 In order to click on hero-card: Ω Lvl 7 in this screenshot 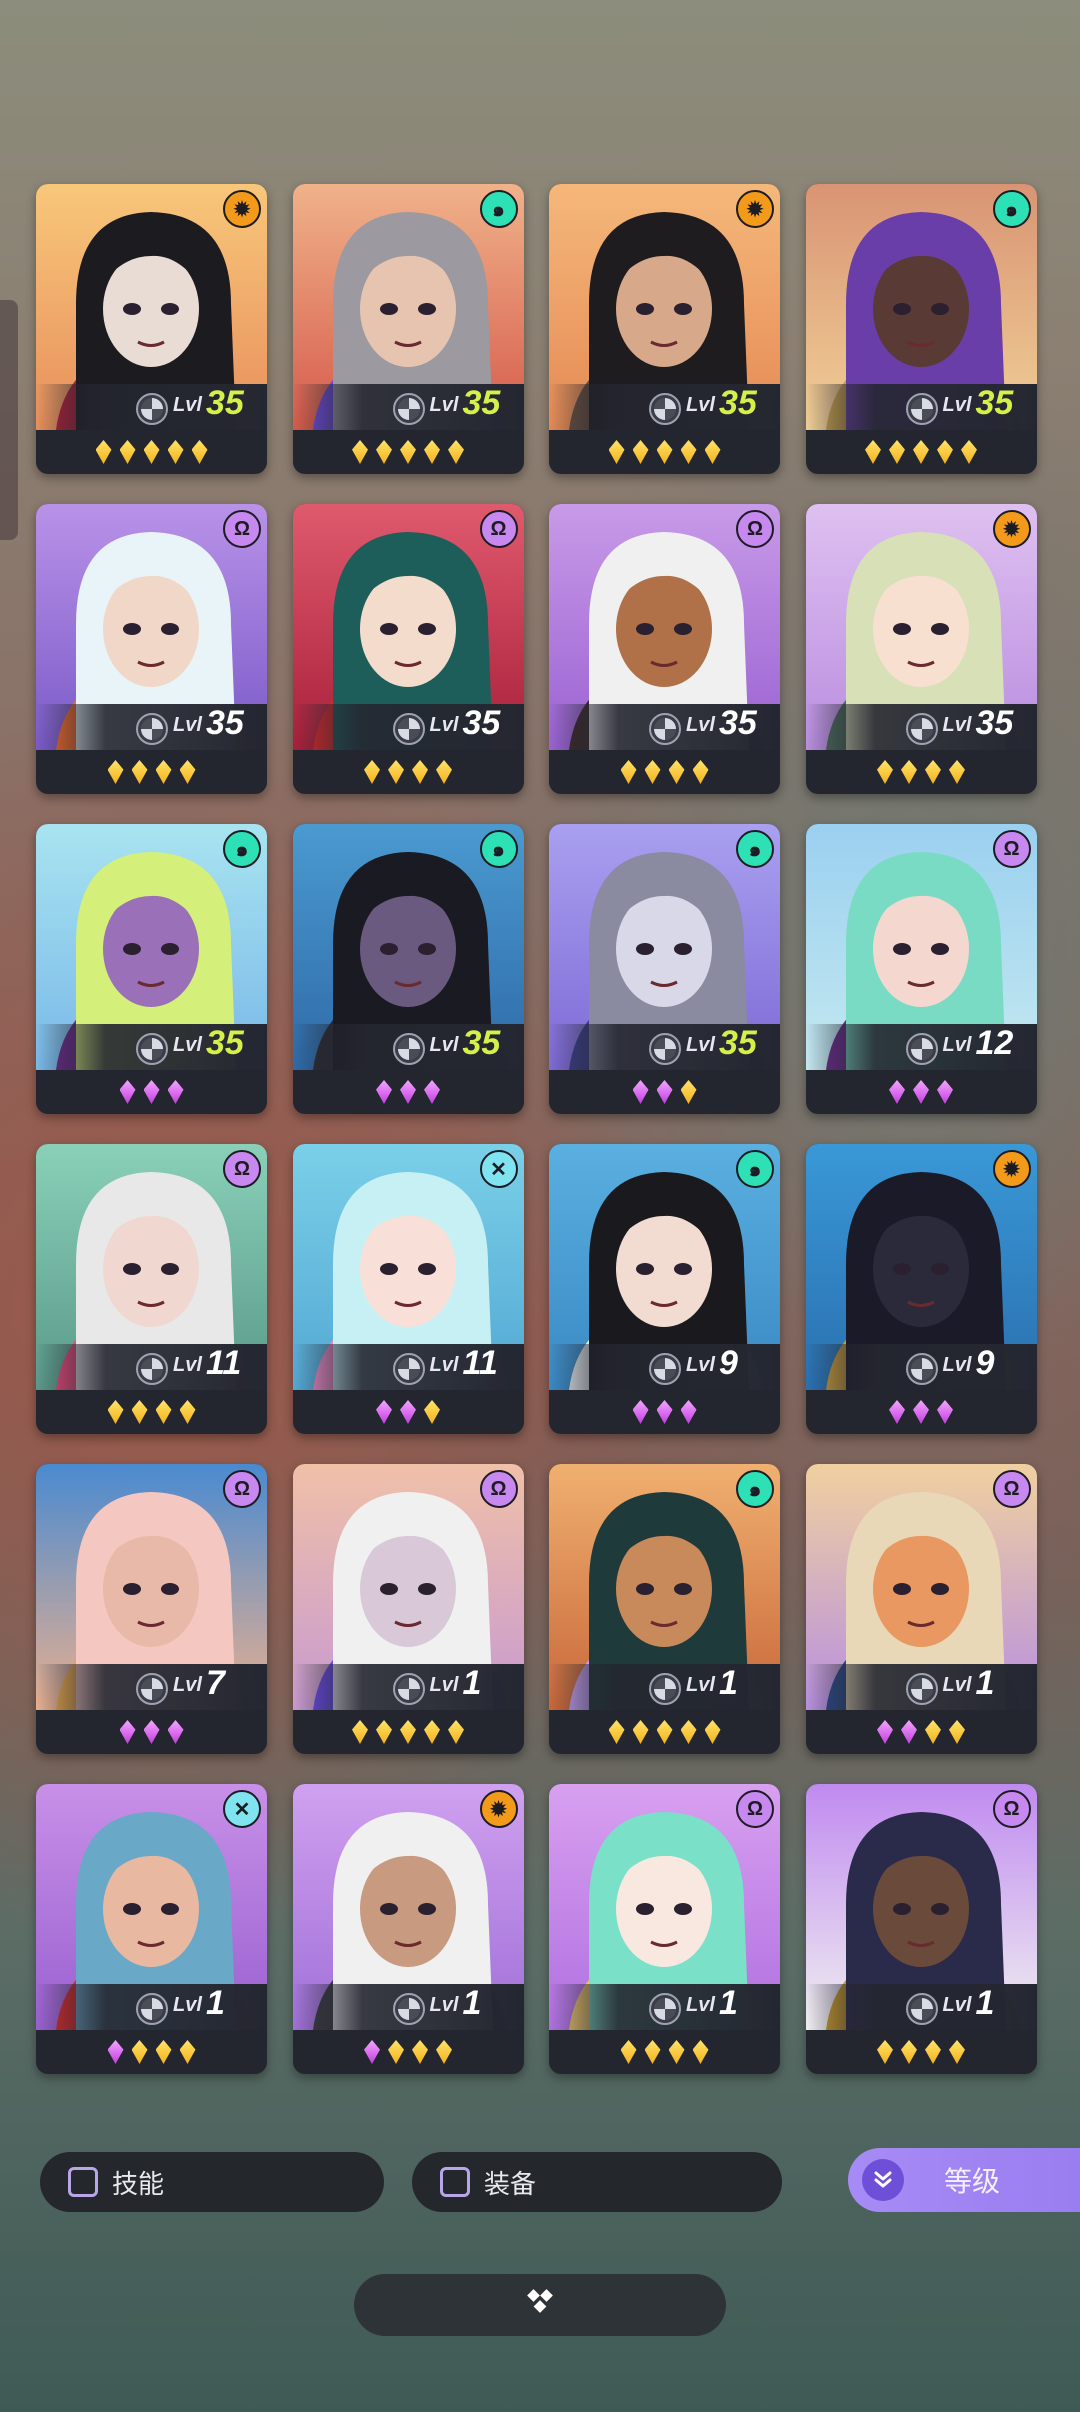, I will do `click(151, 1609)`.